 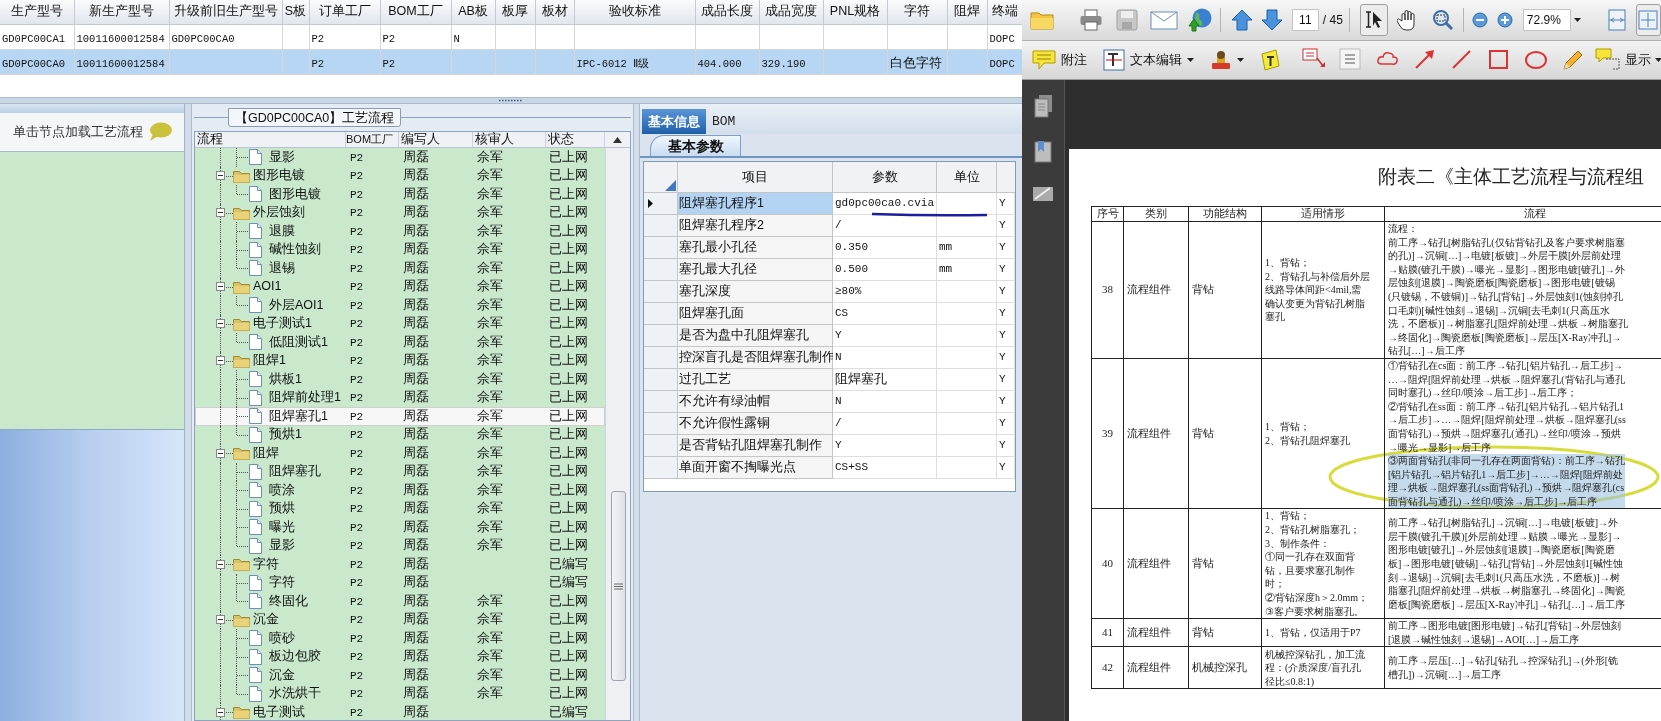 I want to click on tree-node-label: 电子测试1, so click(x=282, y=324).